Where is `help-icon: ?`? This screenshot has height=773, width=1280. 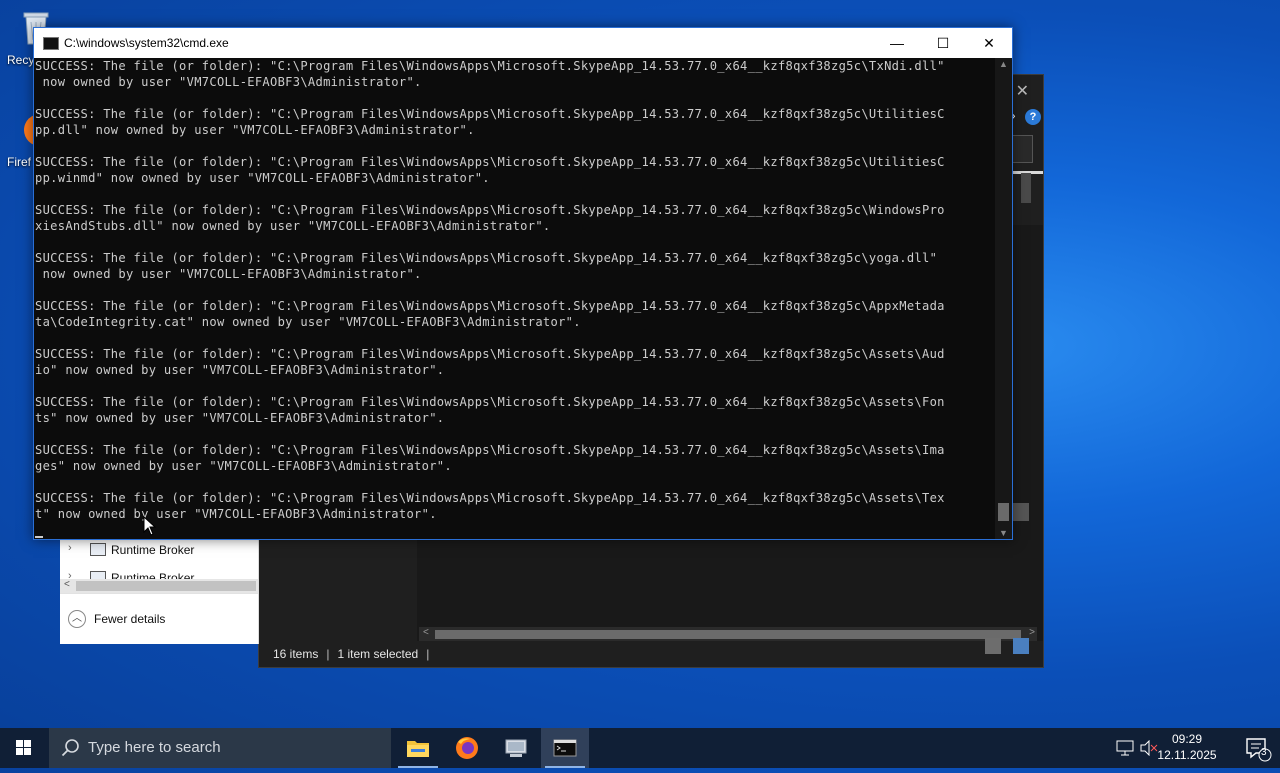 help-icon: ? is located at coordinates (1033, 117).